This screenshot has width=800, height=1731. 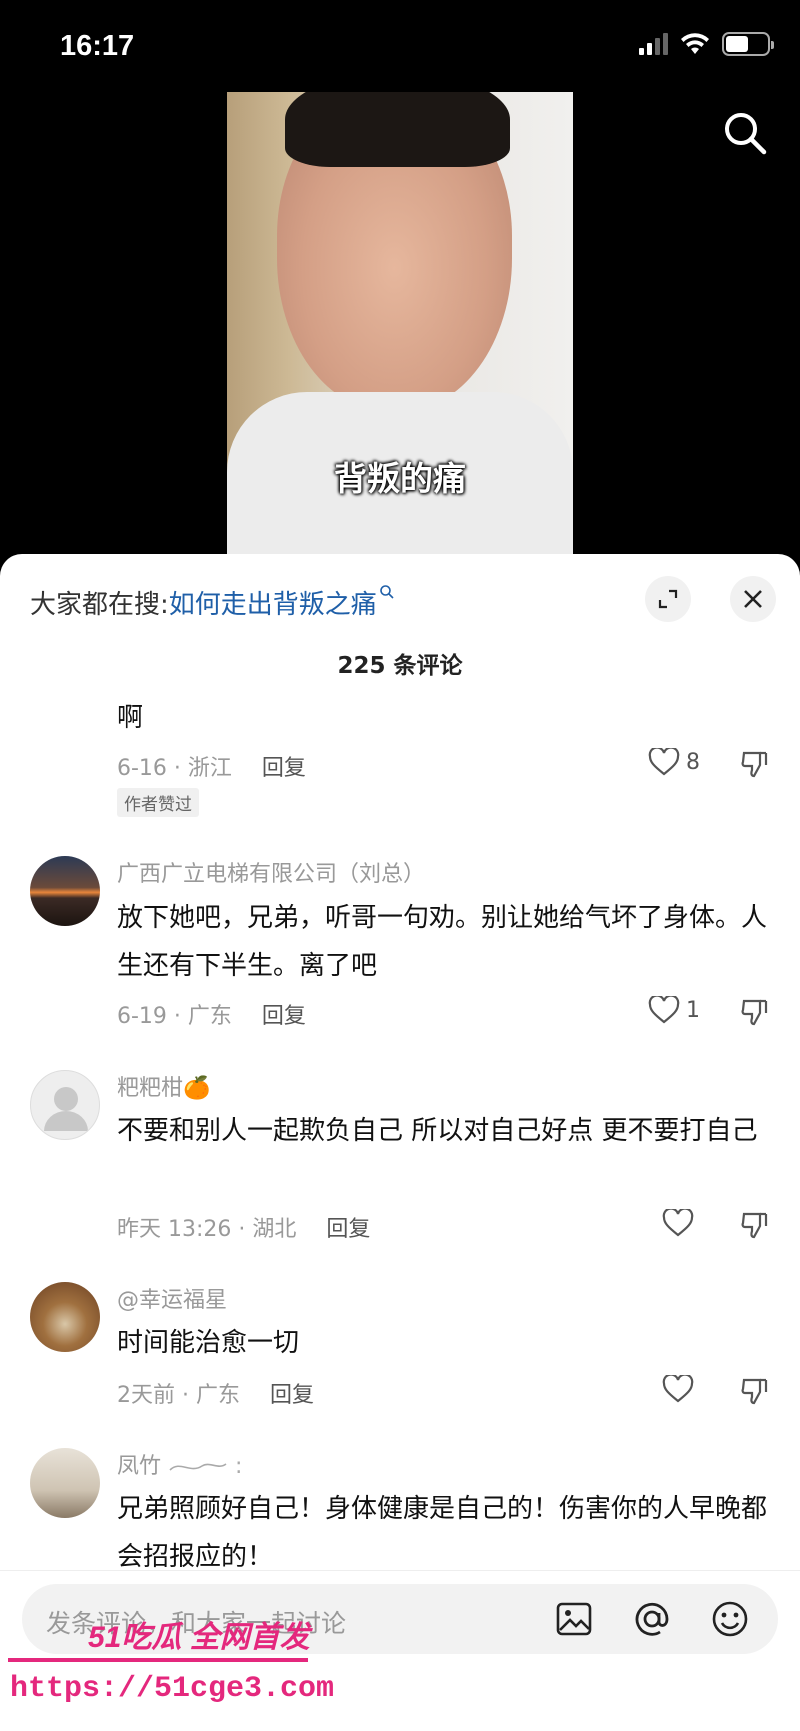 What do you see at coordinates (199, 1637) in the screenshot?
I see `watermark-brand: 51吃瓜 全网首发` at bounding box center [199, 1637].